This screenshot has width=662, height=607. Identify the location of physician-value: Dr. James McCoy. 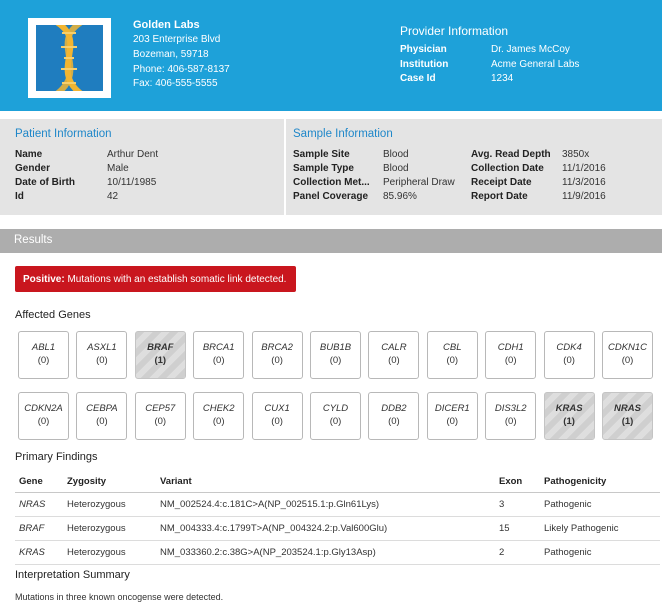
(530, 49).